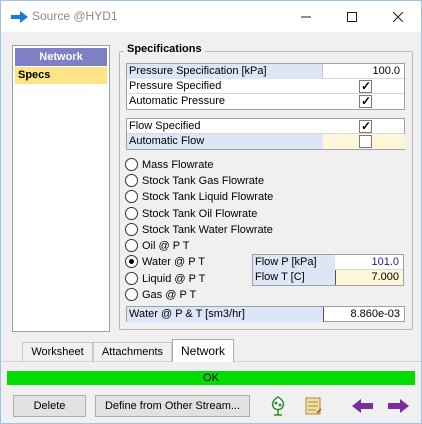 This screenshot has width=422, height=424. Describe the element at coordinates (266, 141) in the screenshot. I see `auto-flow-row: Automatic Flow` at that location.